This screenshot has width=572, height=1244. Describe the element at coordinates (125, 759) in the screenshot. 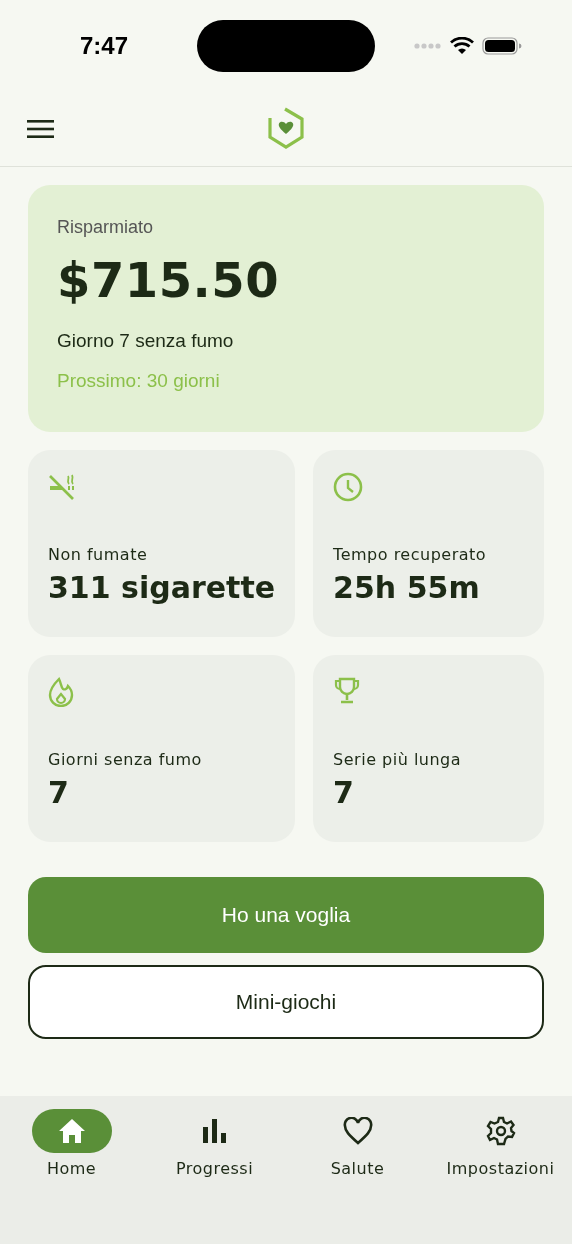

I see `stat-label: Giorni senza fumo` at that location.